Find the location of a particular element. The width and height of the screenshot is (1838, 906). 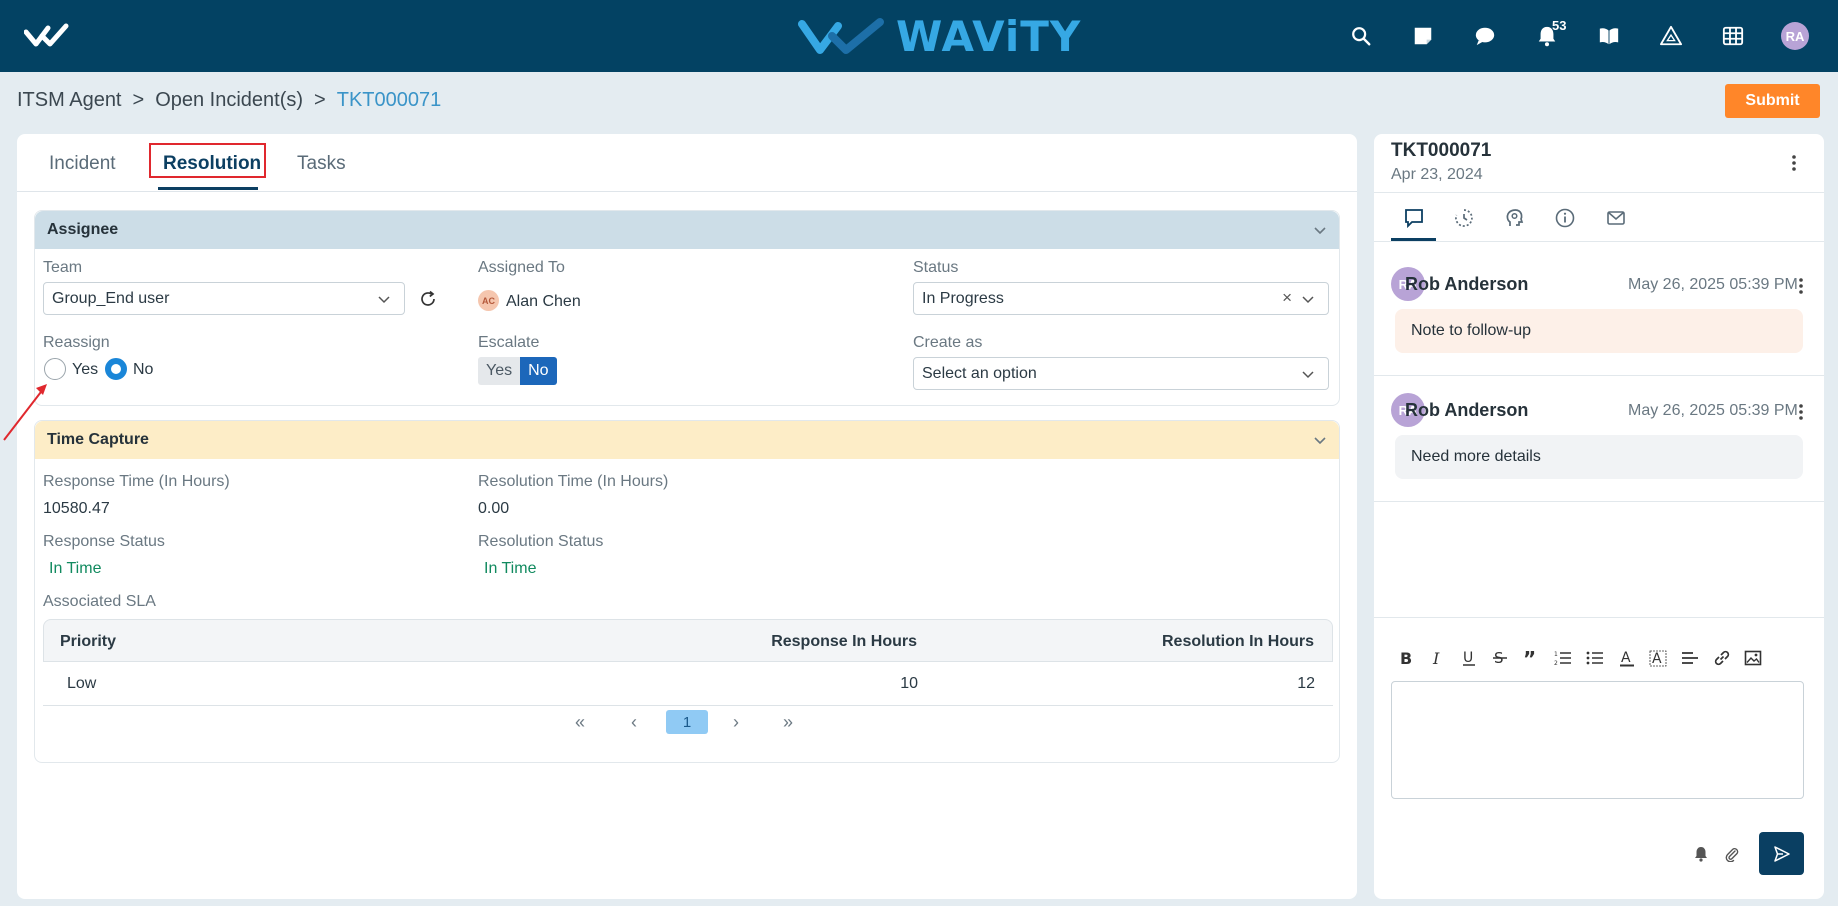

svg-text: 2 is located at coordinates (1556, 663).